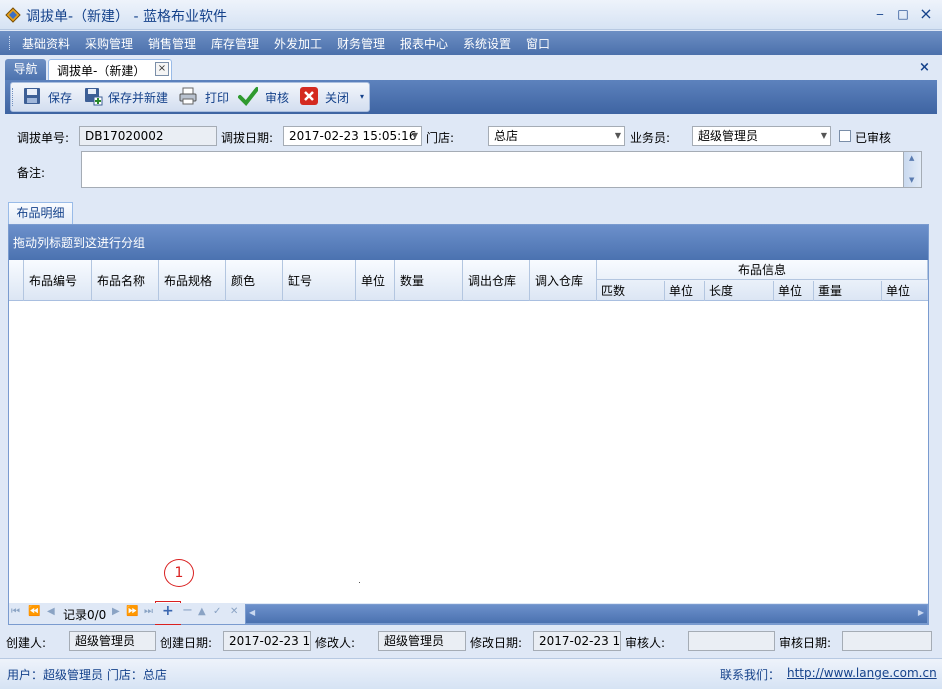 The height and width of the screenshot is (689, 942). I want to click on salesman-value: 超级管理员, so click(728, 136).